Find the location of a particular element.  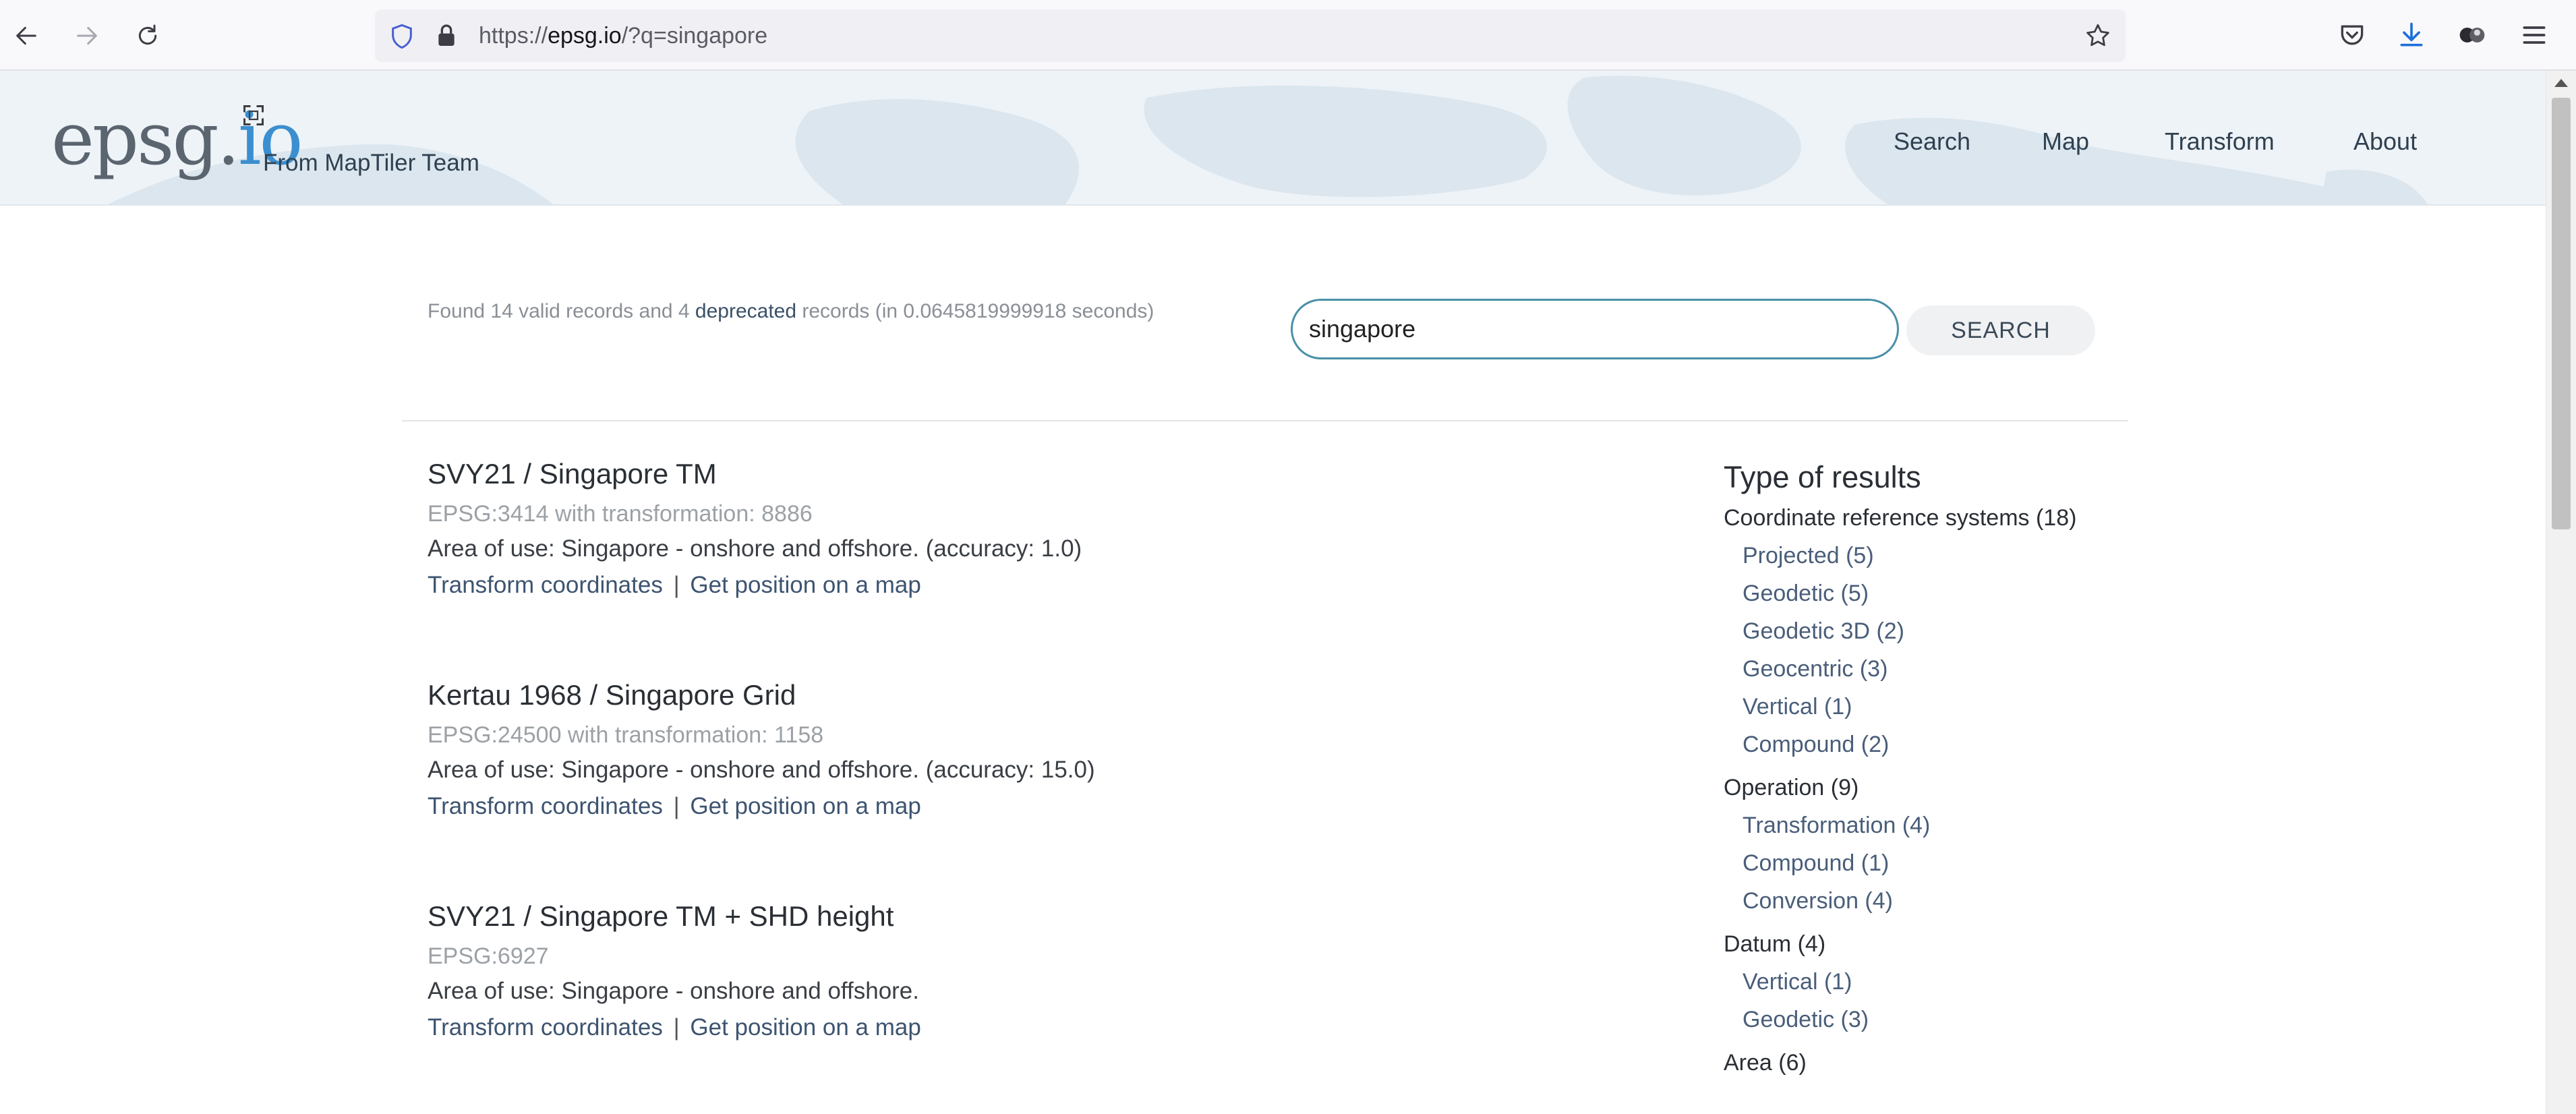

lock-icon is located at coordinates (447, 36).